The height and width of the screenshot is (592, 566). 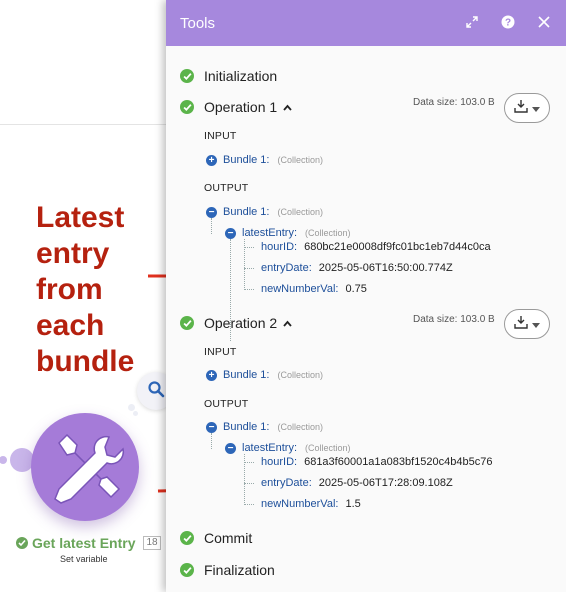 I want to click on field-row: hourID: 681a3f60001a1a083bf1520c4b4b5c76, so click(x=377, y=462).